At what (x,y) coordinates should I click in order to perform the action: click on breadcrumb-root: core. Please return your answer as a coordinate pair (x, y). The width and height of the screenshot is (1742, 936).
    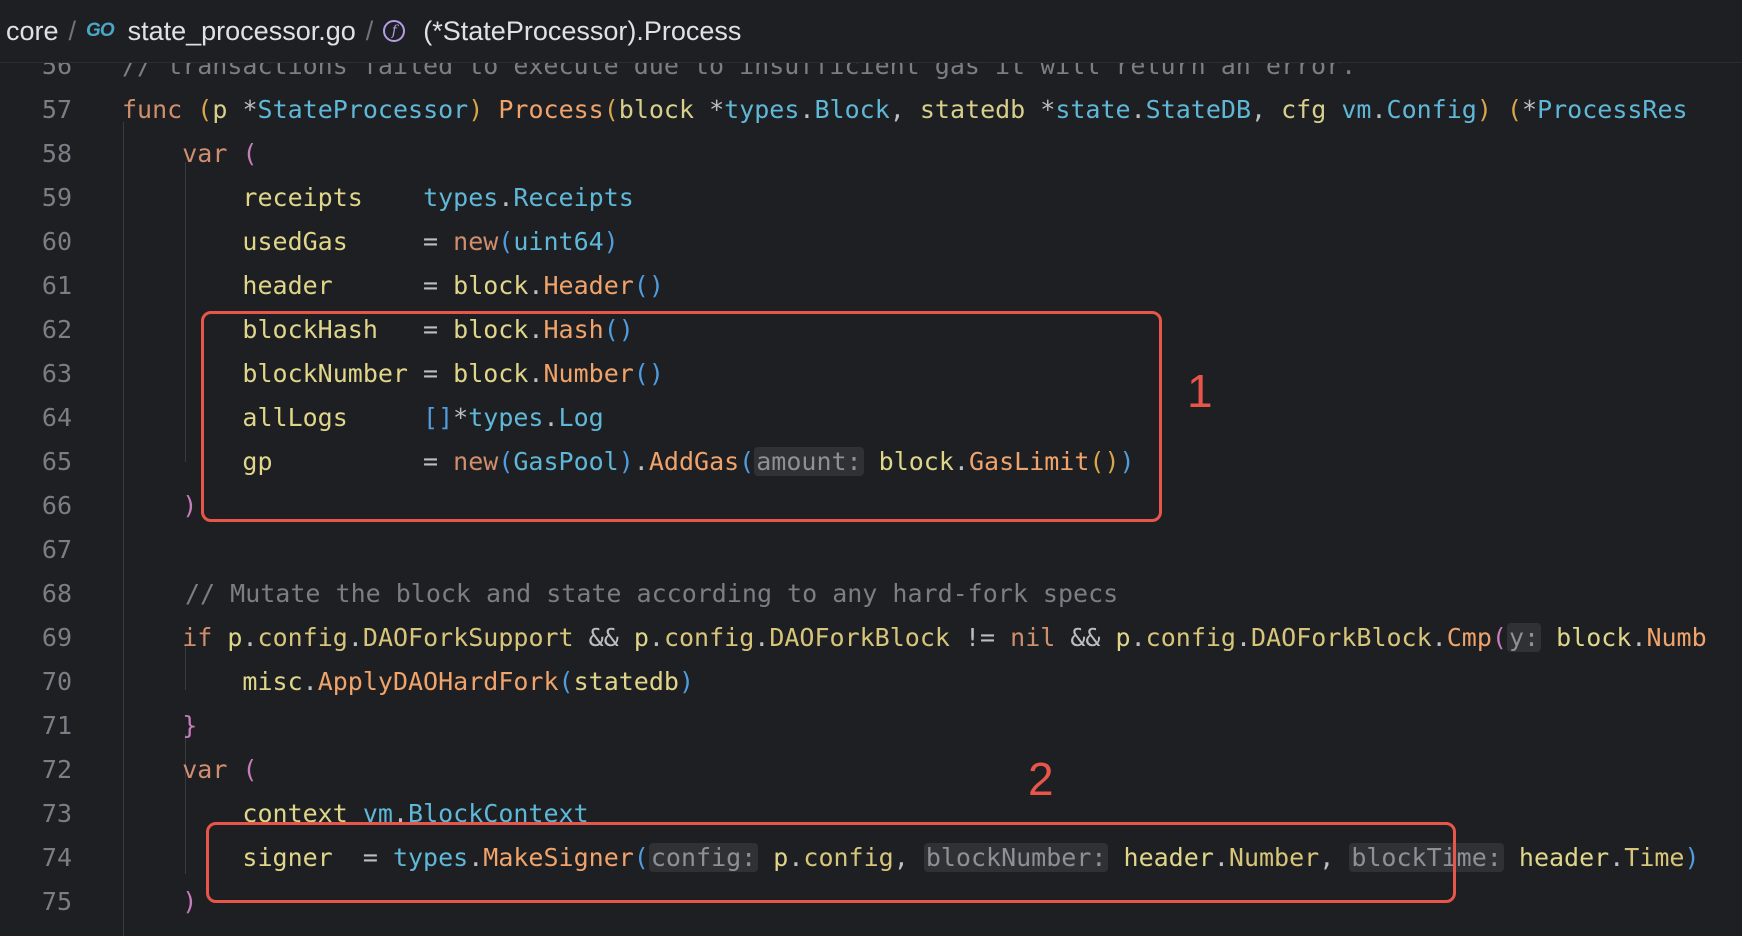
    Looking at the image, I should click on (32, 31).